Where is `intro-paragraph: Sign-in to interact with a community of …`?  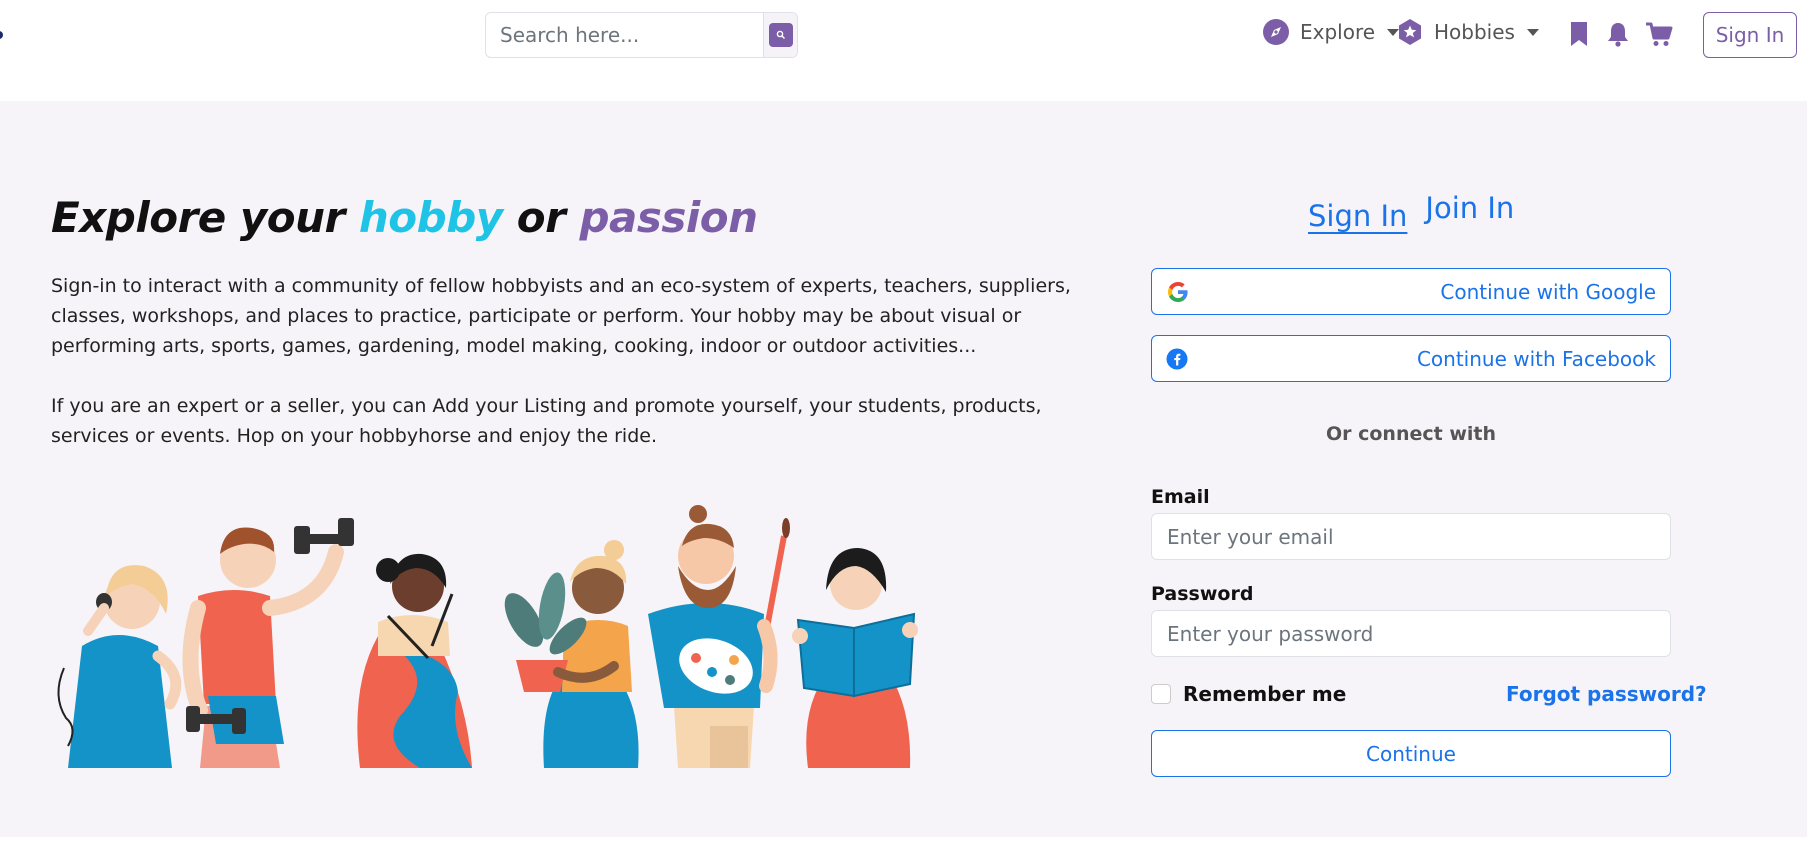 intro-paragraph: Sign-in to interact with a community of … is located at coordinates (561, 316).